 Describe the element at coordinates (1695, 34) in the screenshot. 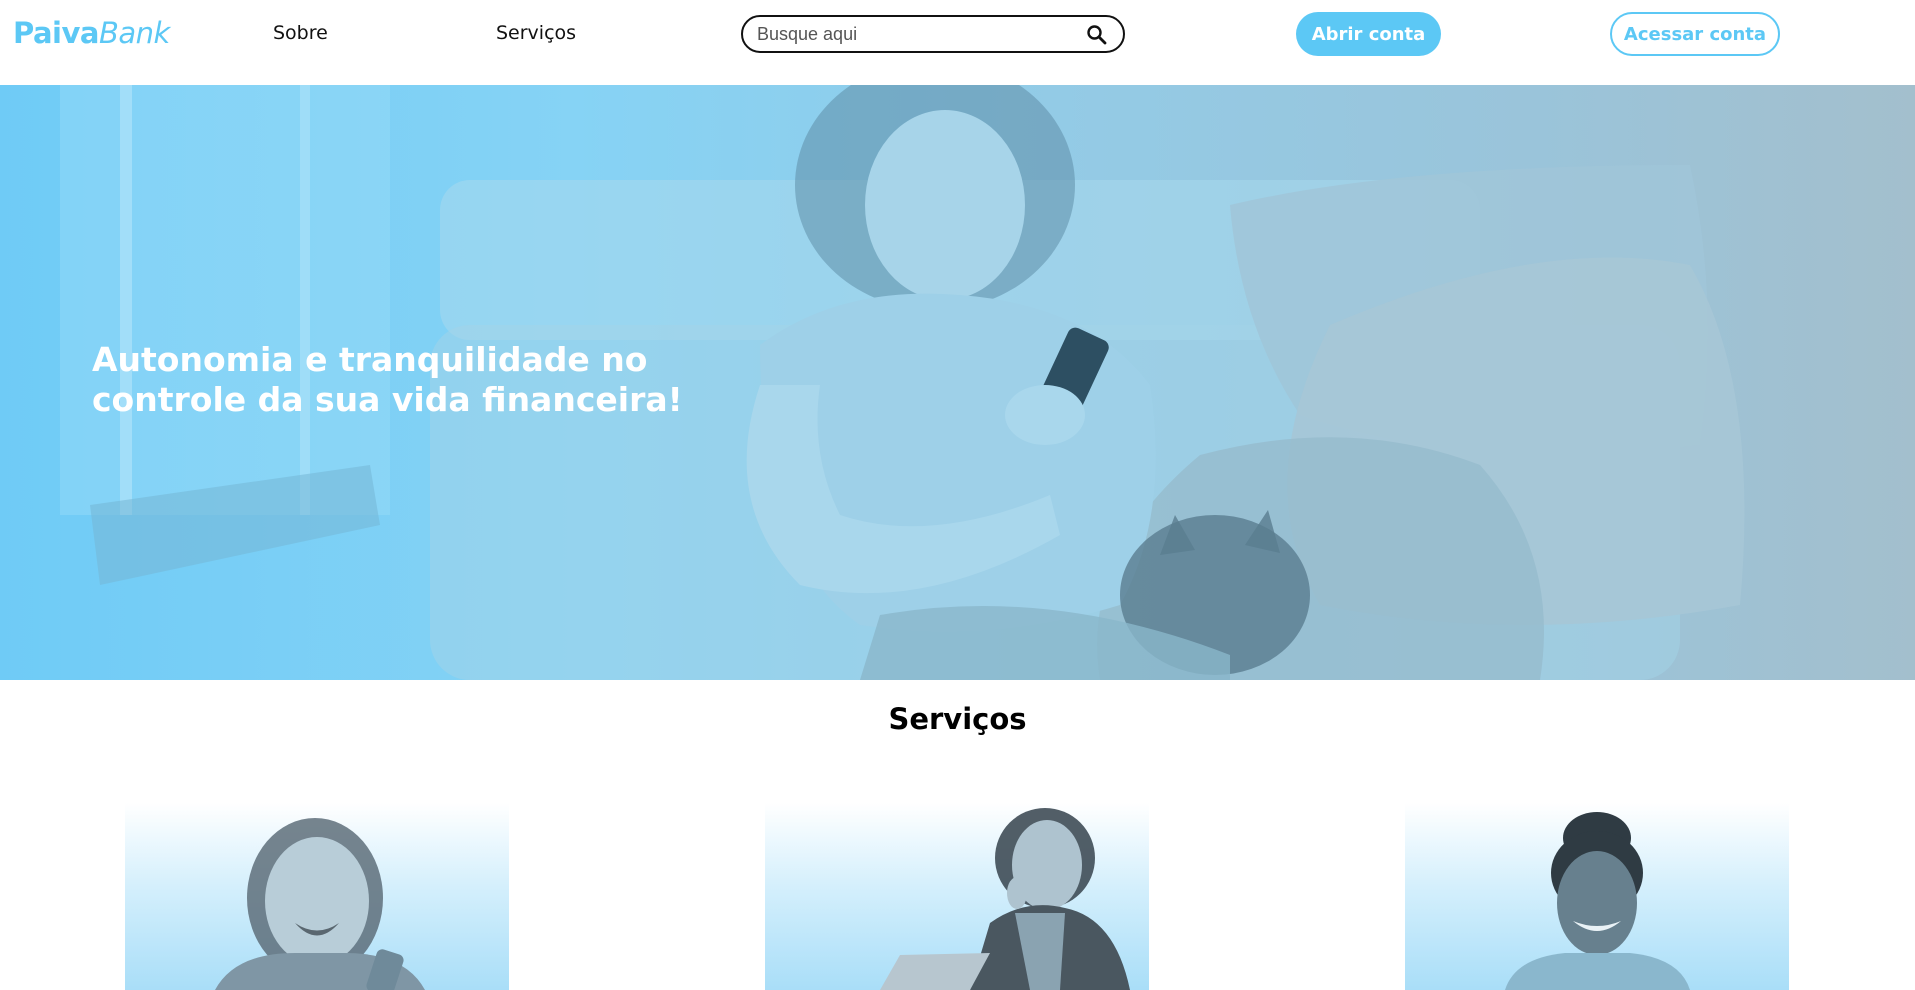

I see `access-account-button: Acessar conta` at that location.